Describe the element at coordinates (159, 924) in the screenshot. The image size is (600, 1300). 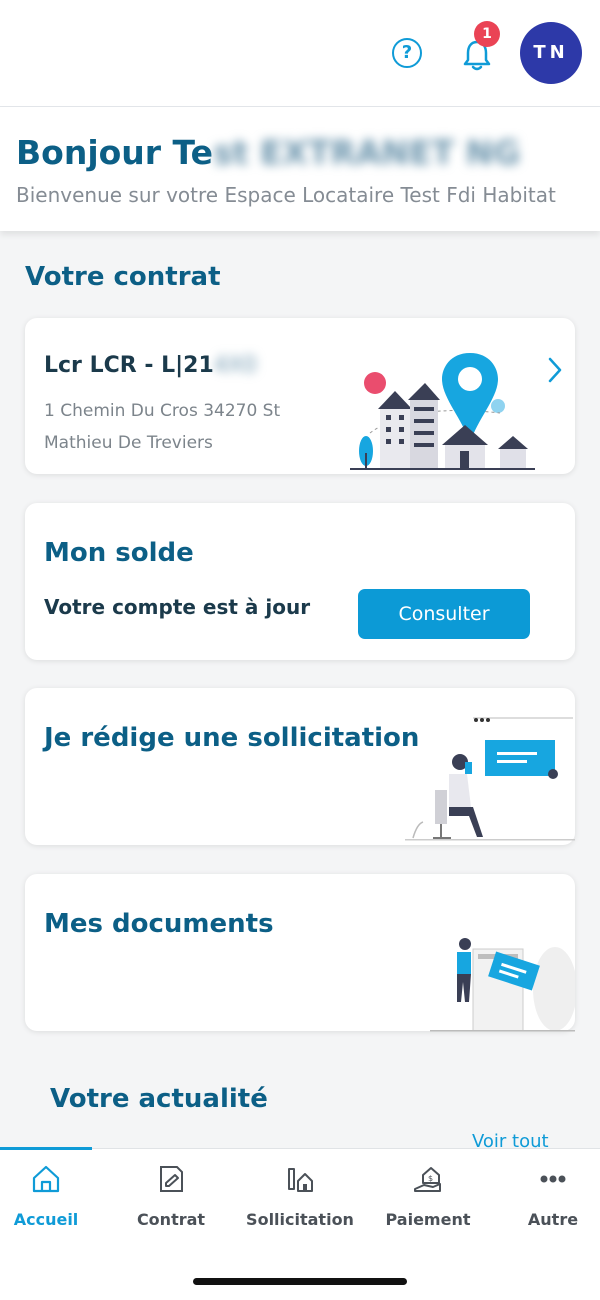
I see `documents-title: Mes documents` at that location.